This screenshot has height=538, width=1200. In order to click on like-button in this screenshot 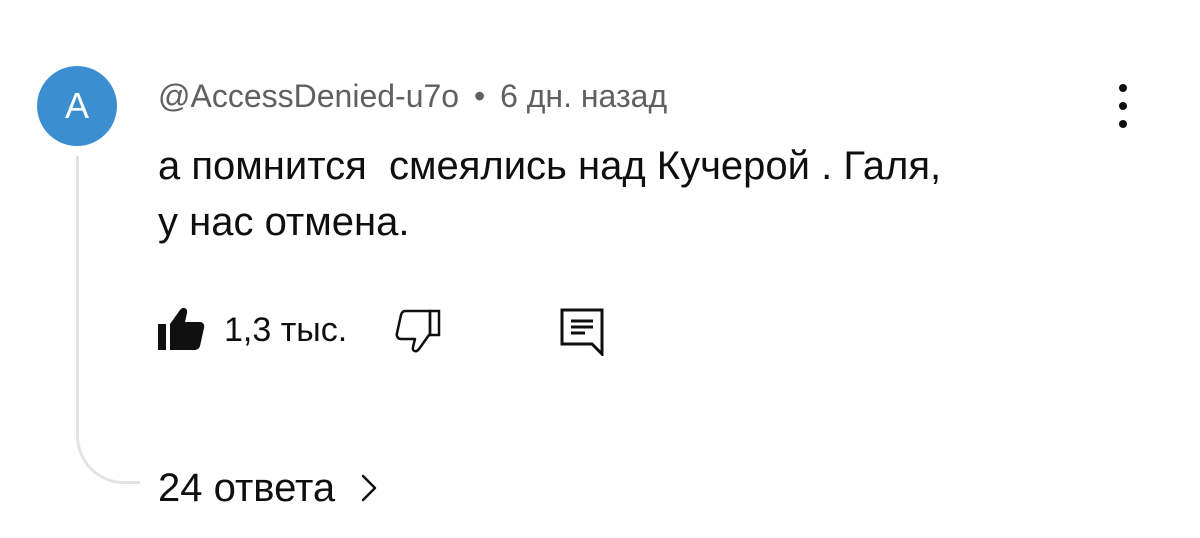, I will do `click(181, 329)`.